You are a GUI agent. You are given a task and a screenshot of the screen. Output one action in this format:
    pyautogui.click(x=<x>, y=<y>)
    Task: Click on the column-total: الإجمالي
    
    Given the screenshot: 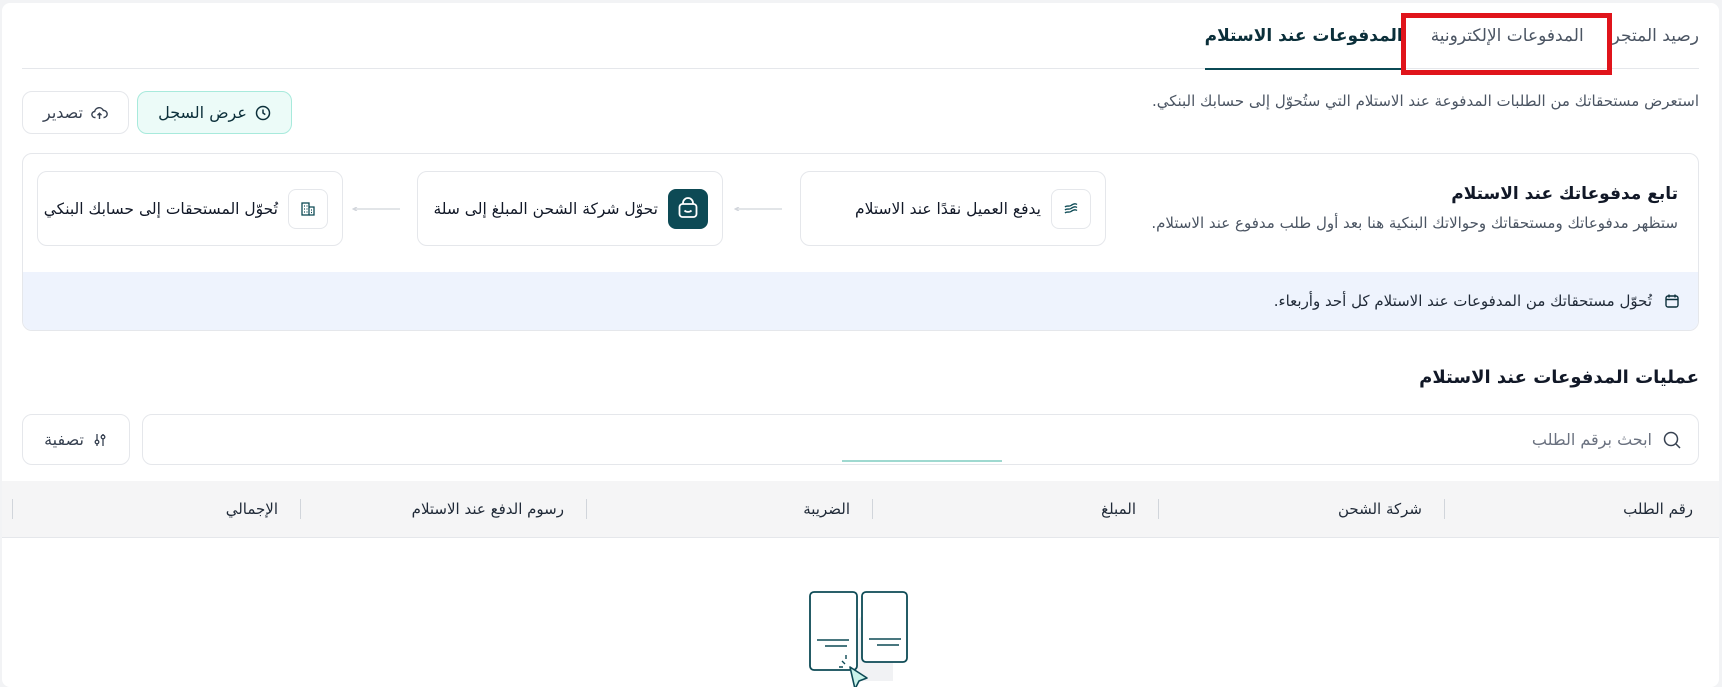 What is the action you would take?
    pyautogui.click(x=156, y=509)
    